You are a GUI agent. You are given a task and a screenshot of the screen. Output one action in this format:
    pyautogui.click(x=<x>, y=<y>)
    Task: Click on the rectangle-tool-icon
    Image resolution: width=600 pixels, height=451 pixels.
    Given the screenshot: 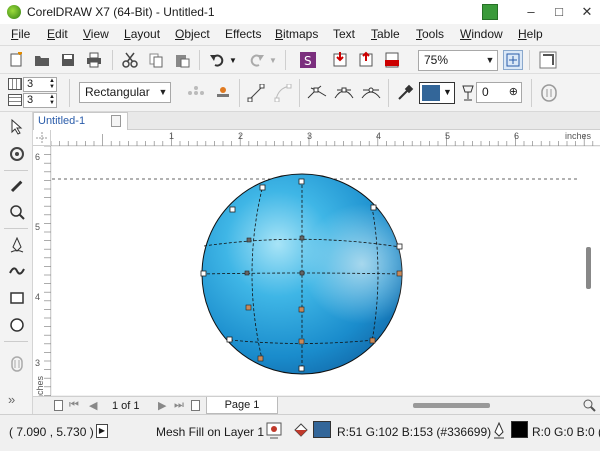 What is the action you would take?
    pyautogui.click(x=17, y=298)
    